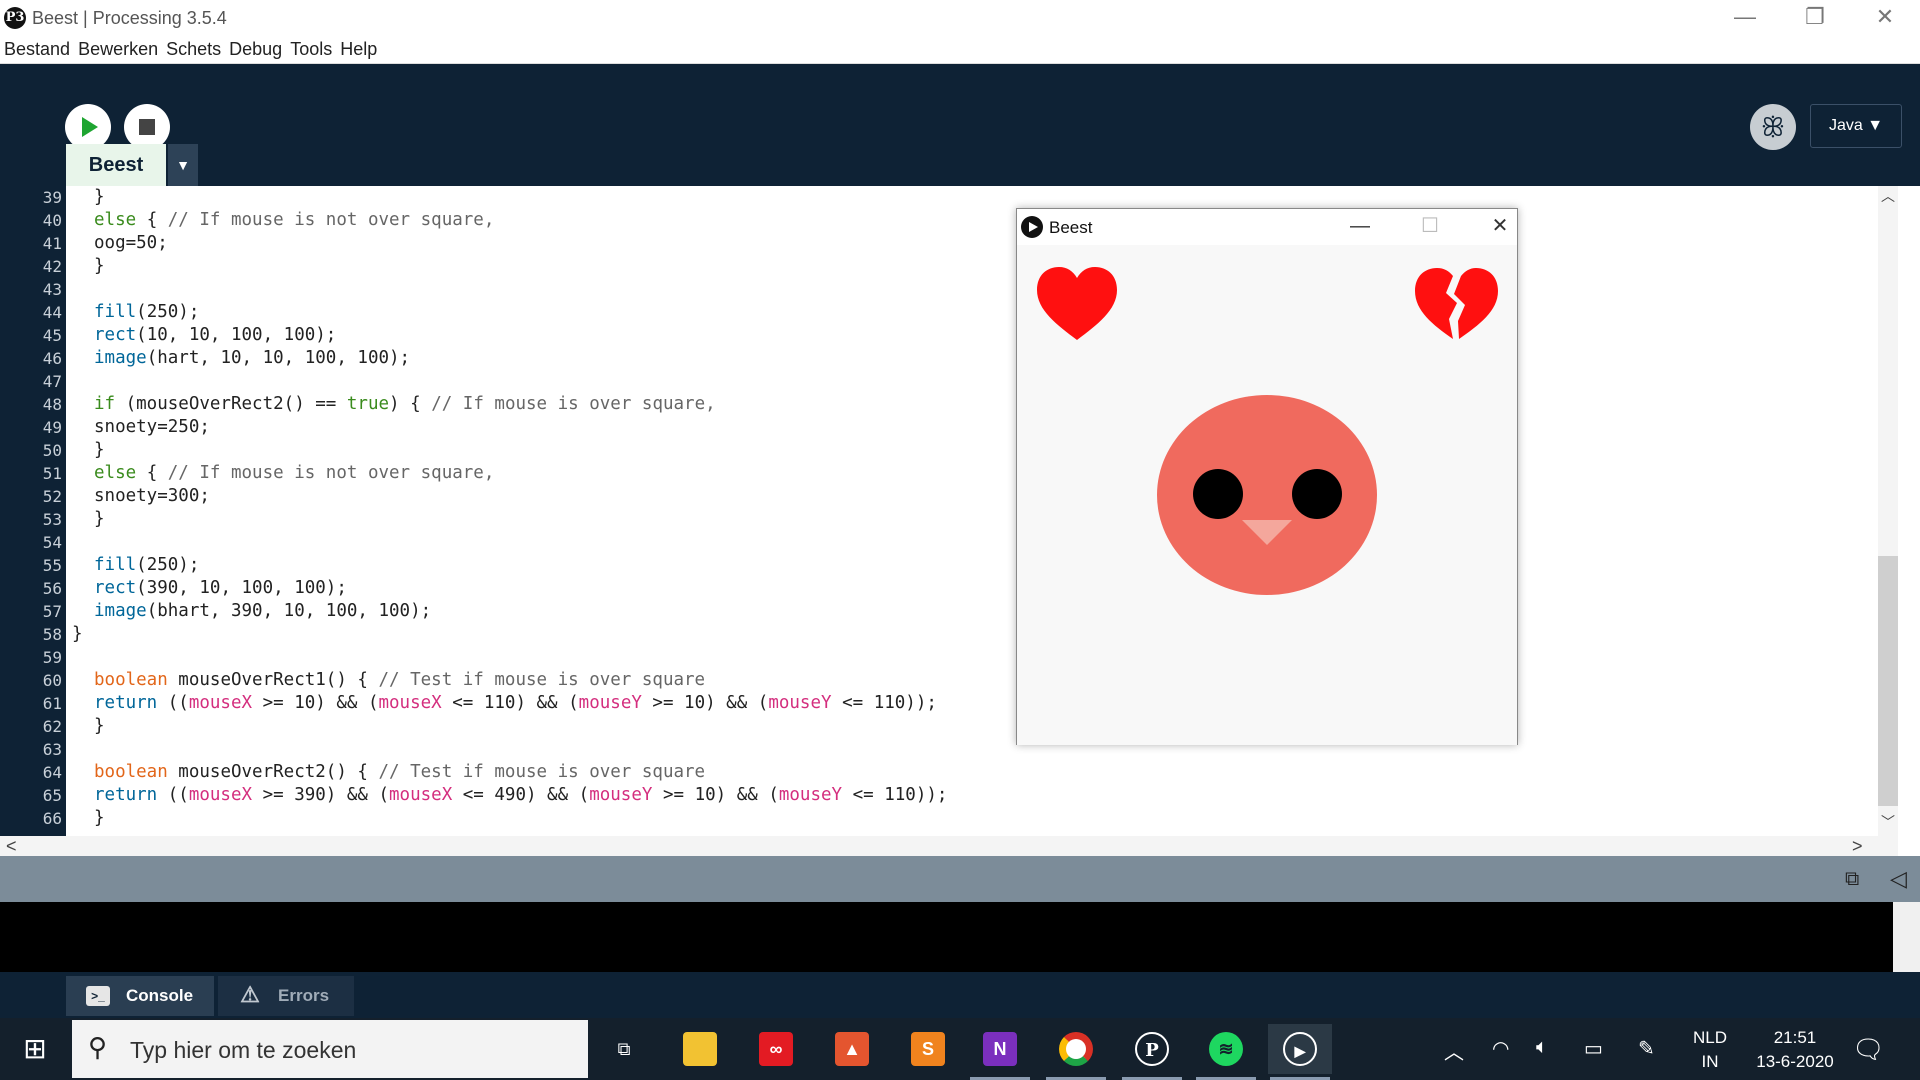 The image size is (1920, 1080). I want to click on code-token: {, so click(152, 220).